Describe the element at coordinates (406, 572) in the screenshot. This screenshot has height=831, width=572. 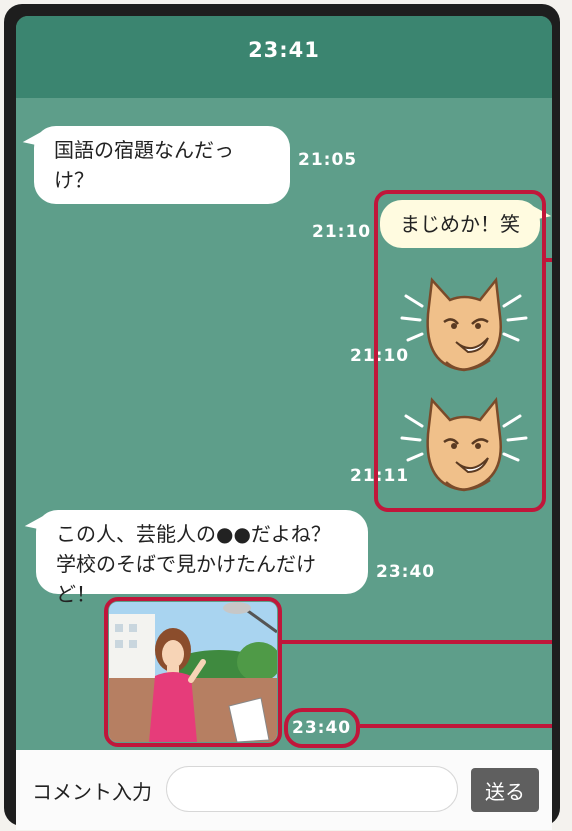
I see `message-time: 23:40` at that location.